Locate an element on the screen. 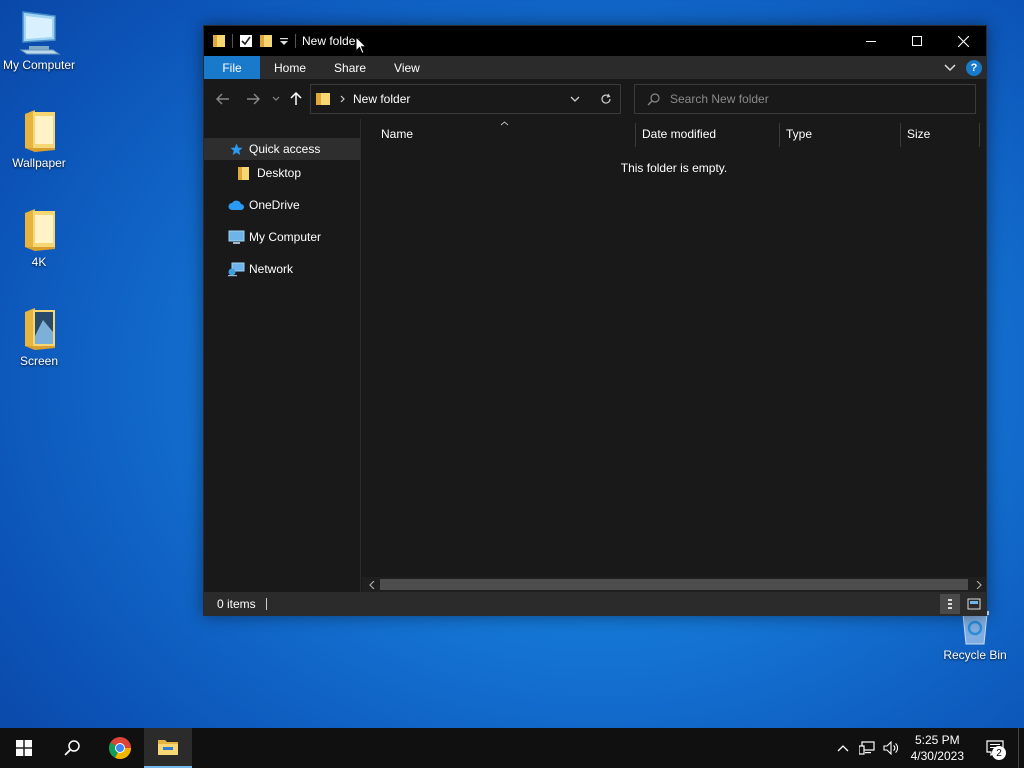 The width and height of the screenshot is (1024, 768). horizontal-scrollbar is located at coordinates (674, 584).